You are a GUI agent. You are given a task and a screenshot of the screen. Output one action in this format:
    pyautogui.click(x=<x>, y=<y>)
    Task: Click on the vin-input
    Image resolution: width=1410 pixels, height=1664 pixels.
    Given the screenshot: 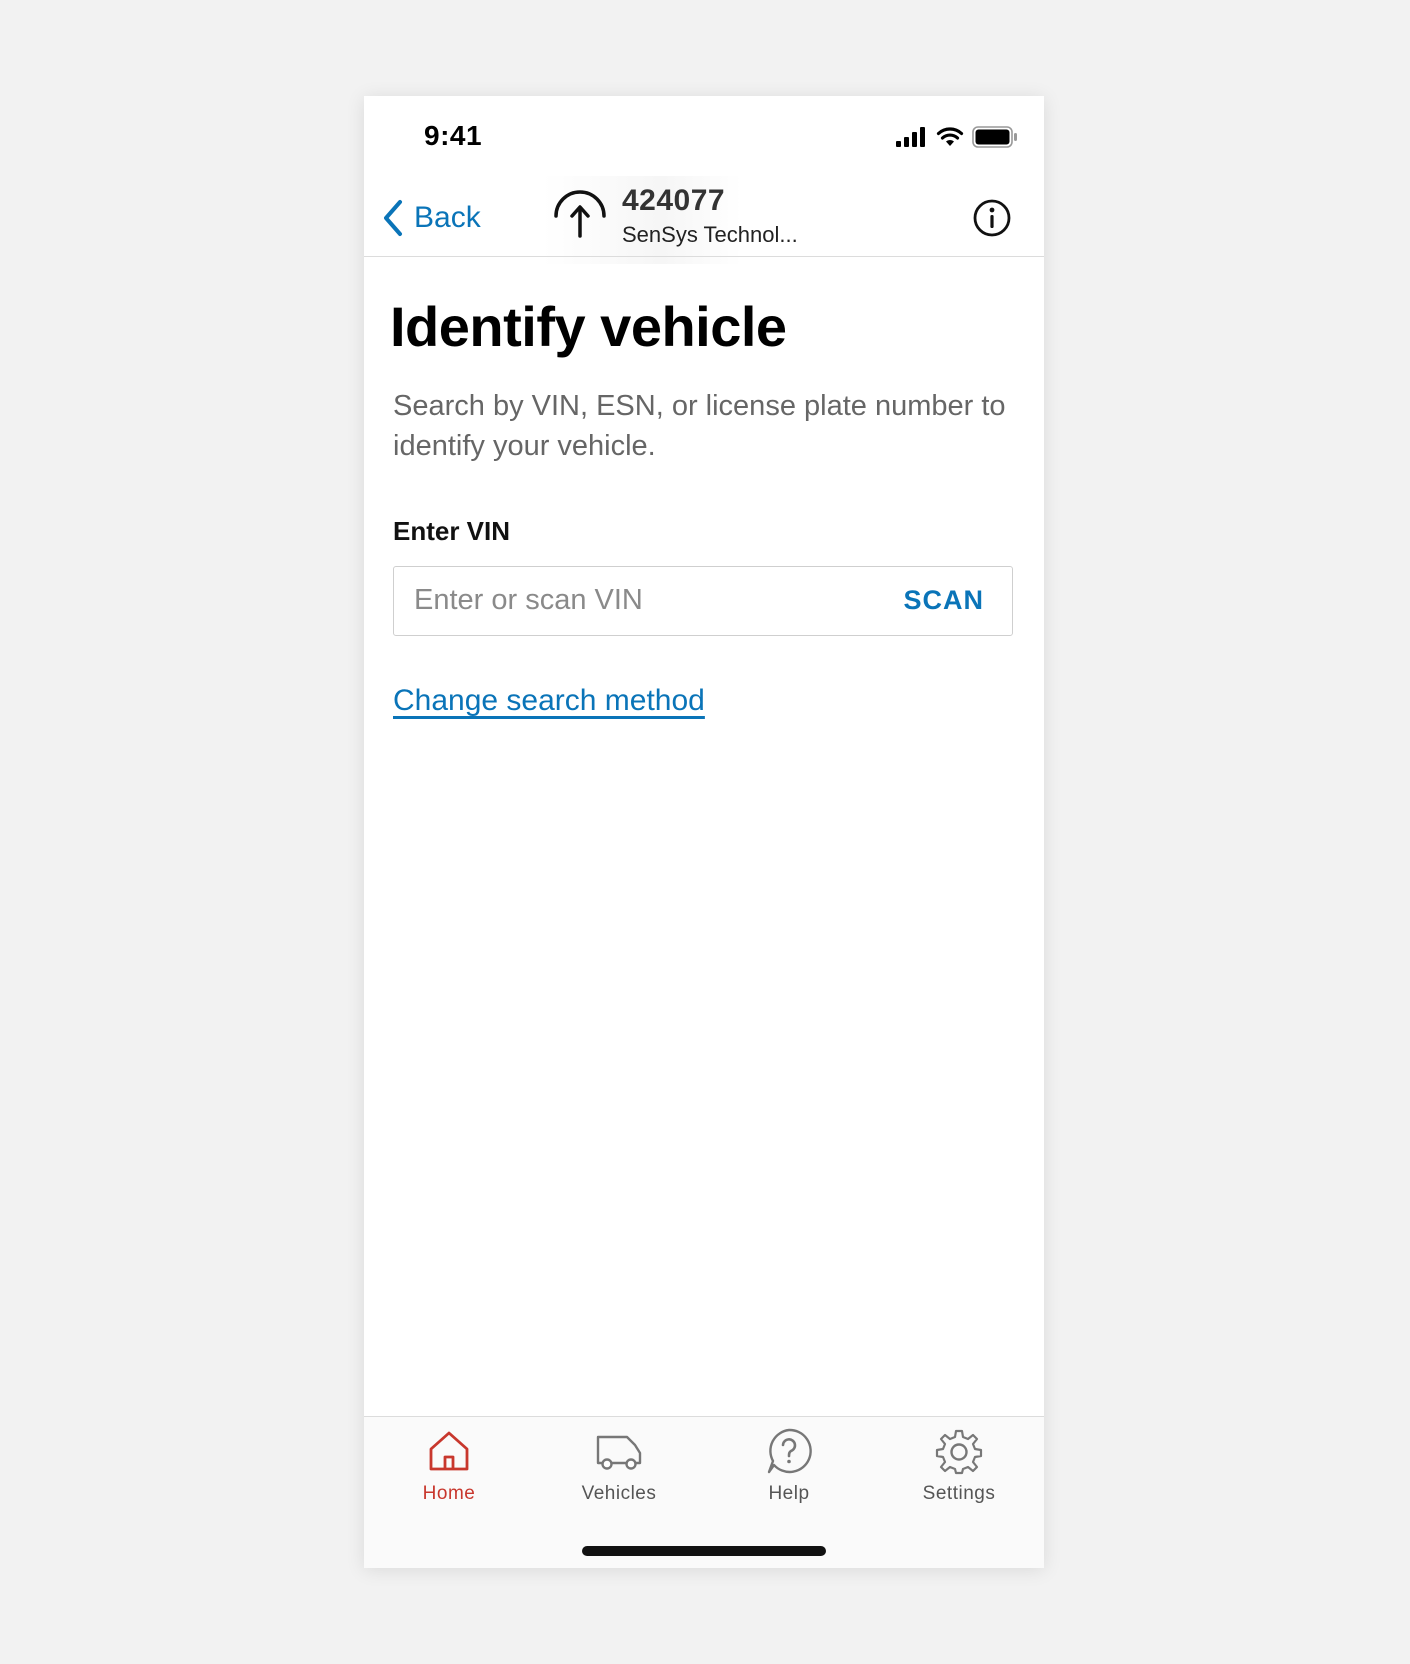 What is the action you would take?
    pyautogui.click(x=639, y=600)
    